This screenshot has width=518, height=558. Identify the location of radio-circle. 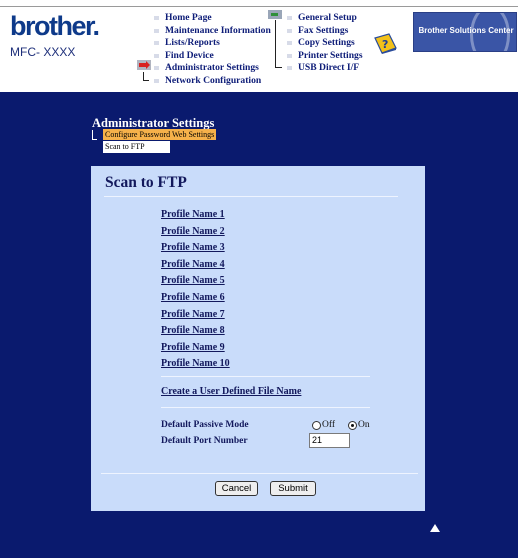
(316, 425).